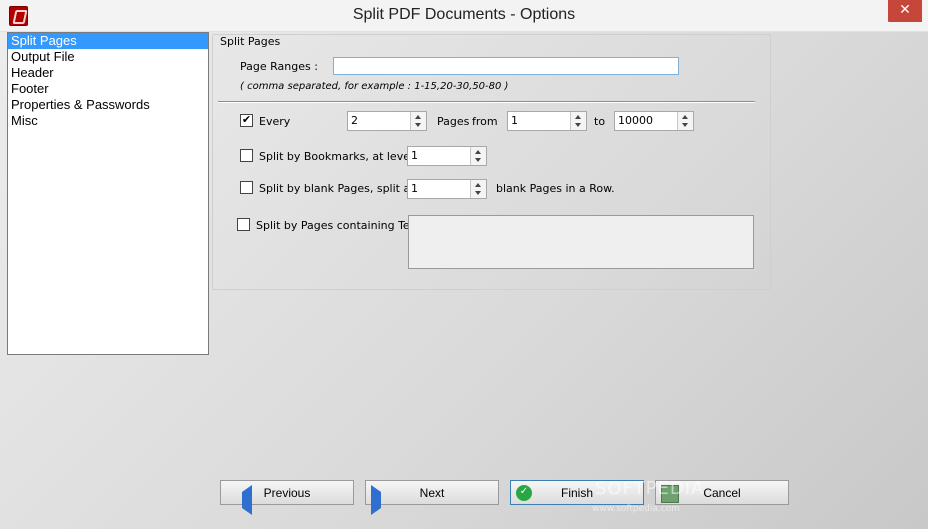  What do you see at coordinates (108, 89) in the screenshot?
I see `category-item-footer: Footer` at bounding box center [108, 89].